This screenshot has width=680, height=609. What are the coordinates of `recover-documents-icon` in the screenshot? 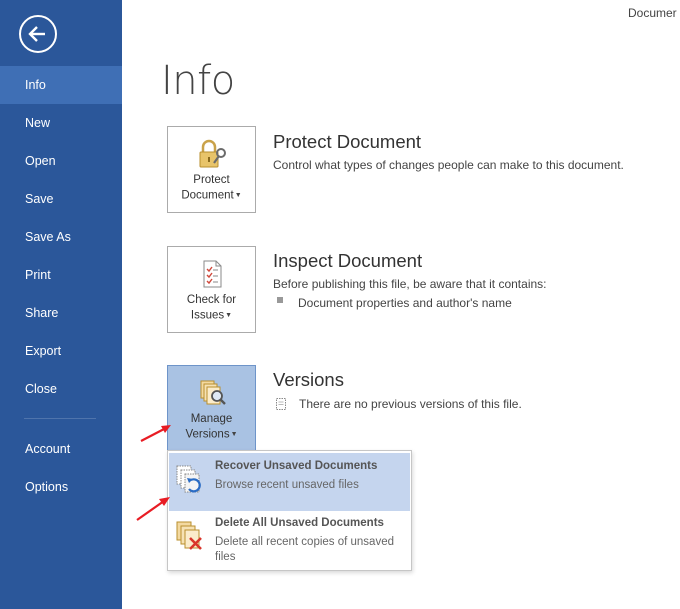 It's located at (188, 479).